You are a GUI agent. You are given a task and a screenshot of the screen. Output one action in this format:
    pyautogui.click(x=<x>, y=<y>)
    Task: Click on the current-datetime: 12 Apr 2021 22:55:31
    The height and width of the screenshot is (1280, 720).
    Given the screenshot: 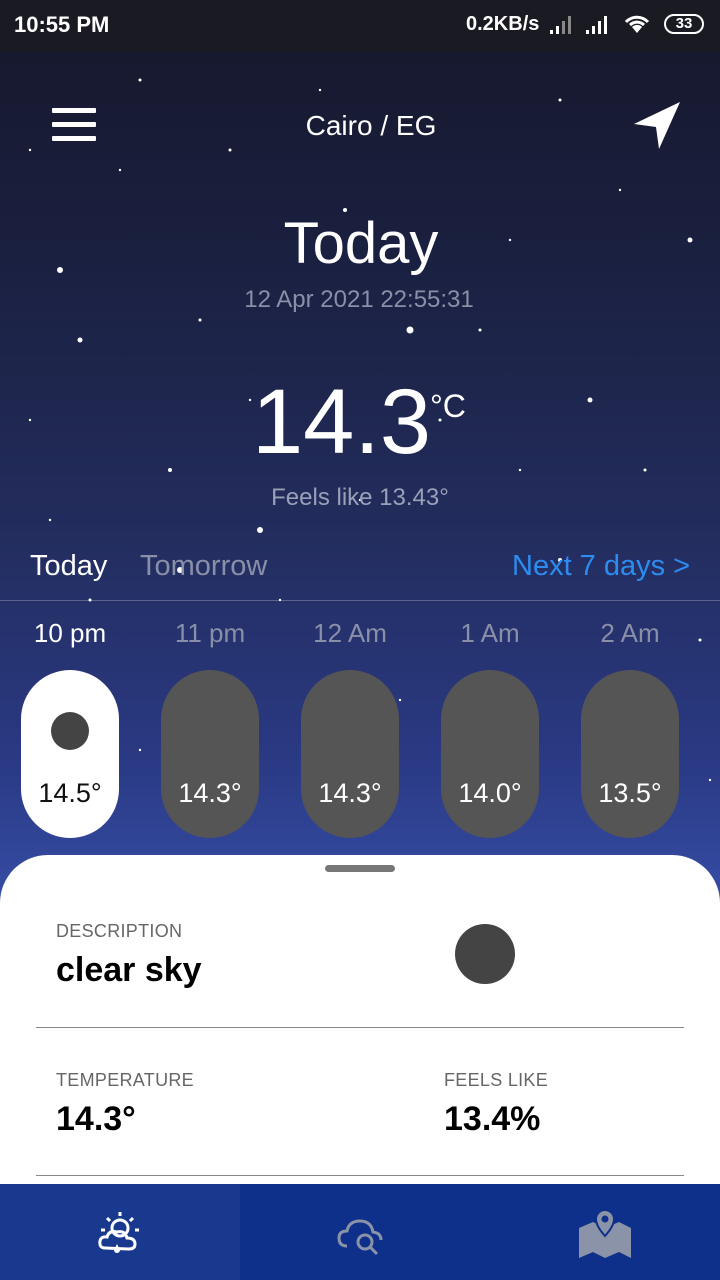 What is the action you would take?
    pyautogui.click(x=359, y=299)
    